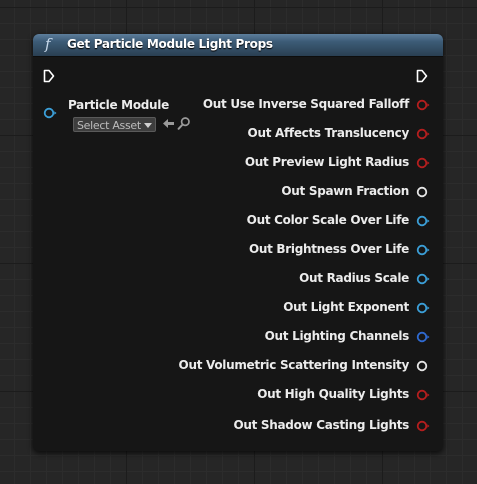 The height and width of the screenshot is (484, 477). Describe the element at coordinates (346, 307) in the screenshot. I see `output-label: Out Light Exponent` at that location.